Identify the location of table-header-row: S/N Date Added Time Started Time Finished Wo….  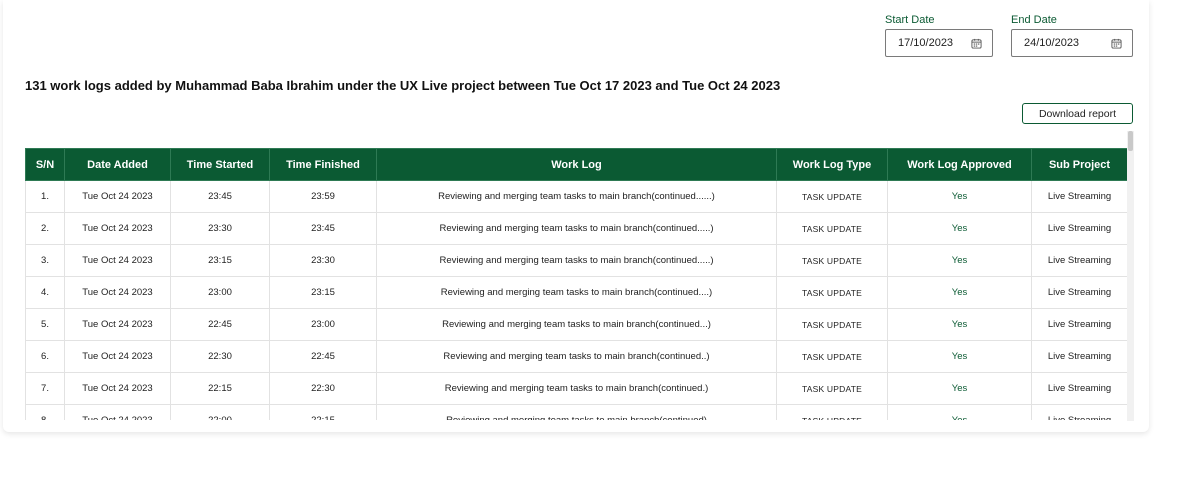
(576, 164).